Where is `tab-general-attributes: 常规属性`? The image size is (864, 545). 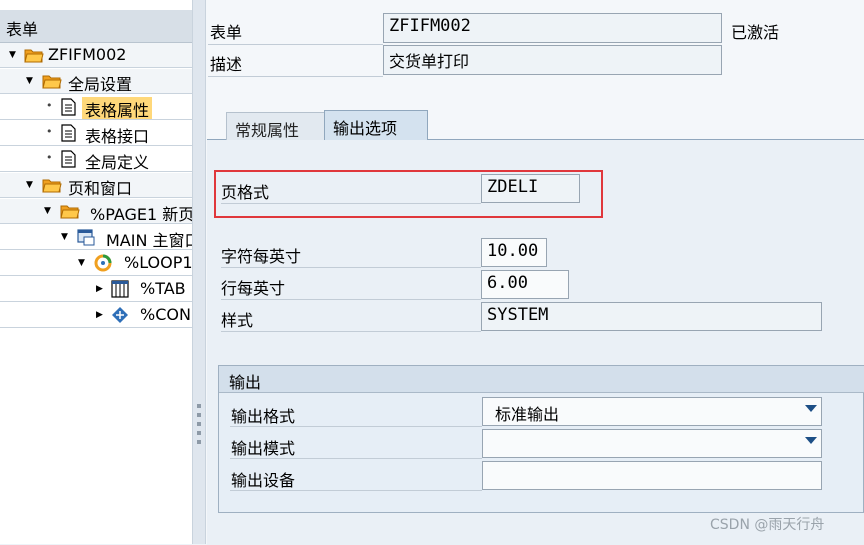 tab-general-attributes: 常规属性 is located at coordinates (276, 126).